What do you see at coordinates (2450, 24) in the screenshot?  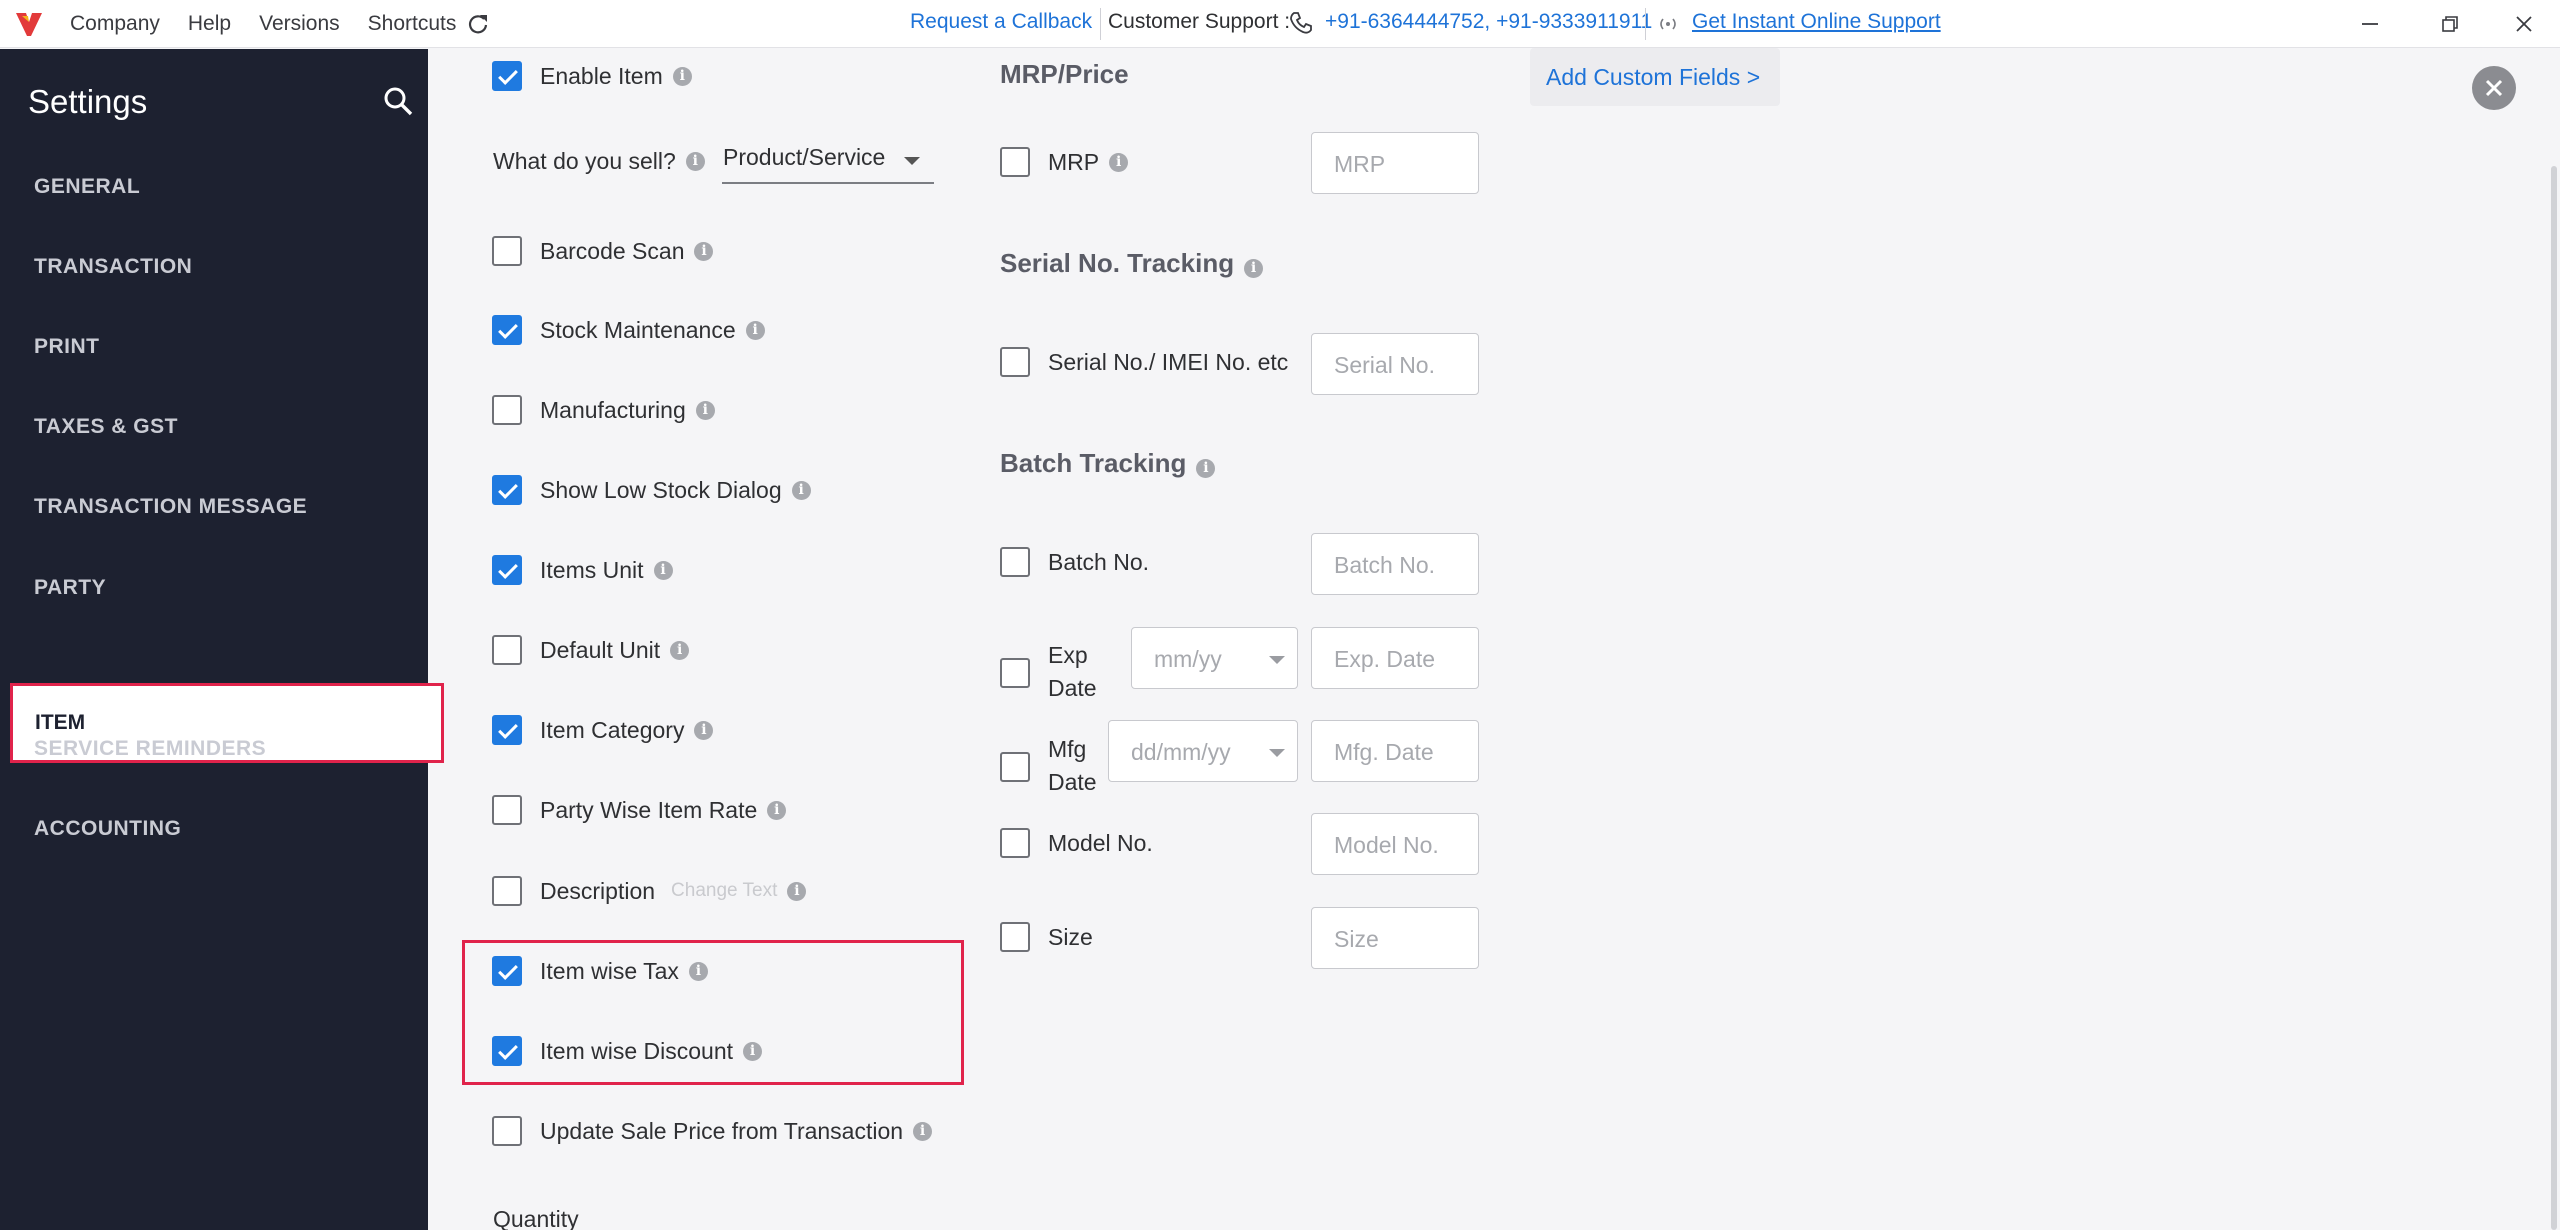 I see `restore-icon` at bounding box center [2450, 24].